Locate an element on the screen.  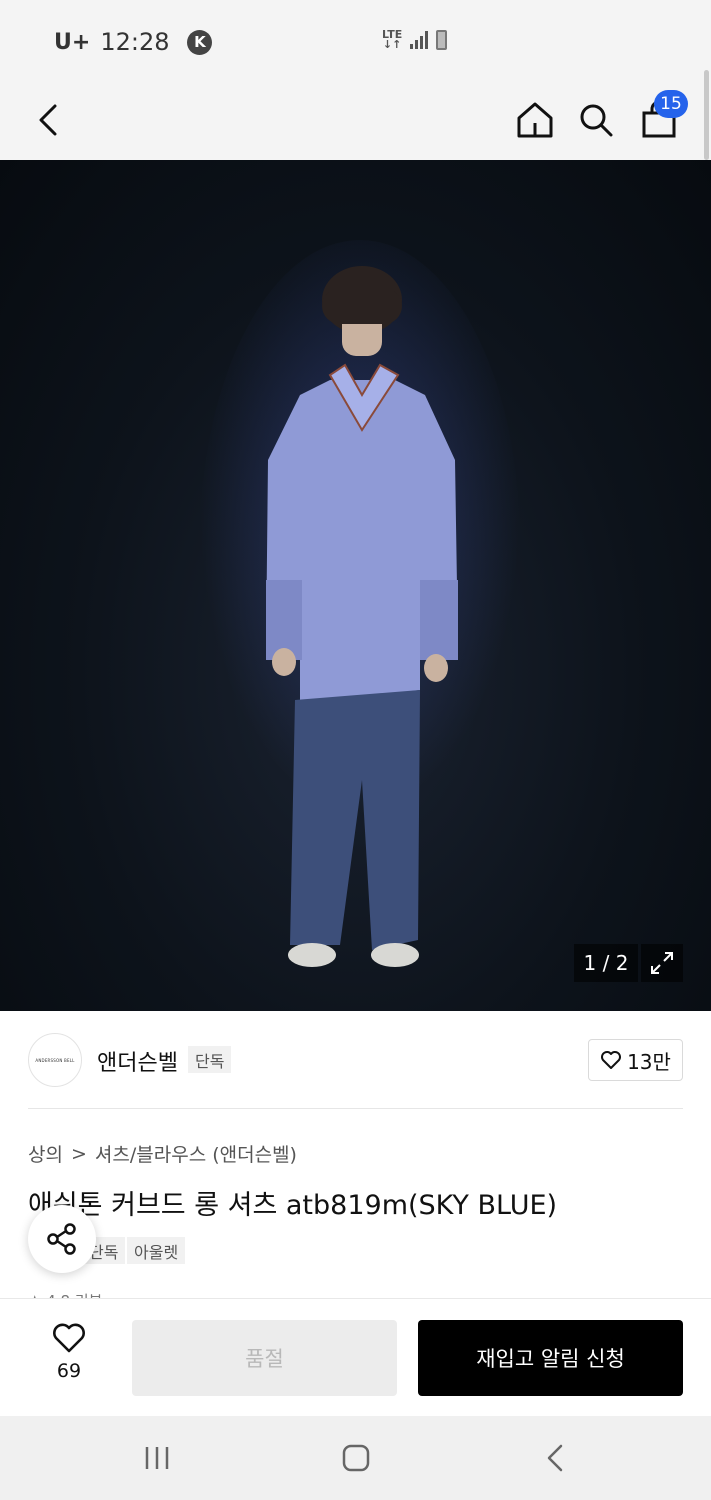
status-carrier: U+ 12:28 K is located at coordinates (133, 42).